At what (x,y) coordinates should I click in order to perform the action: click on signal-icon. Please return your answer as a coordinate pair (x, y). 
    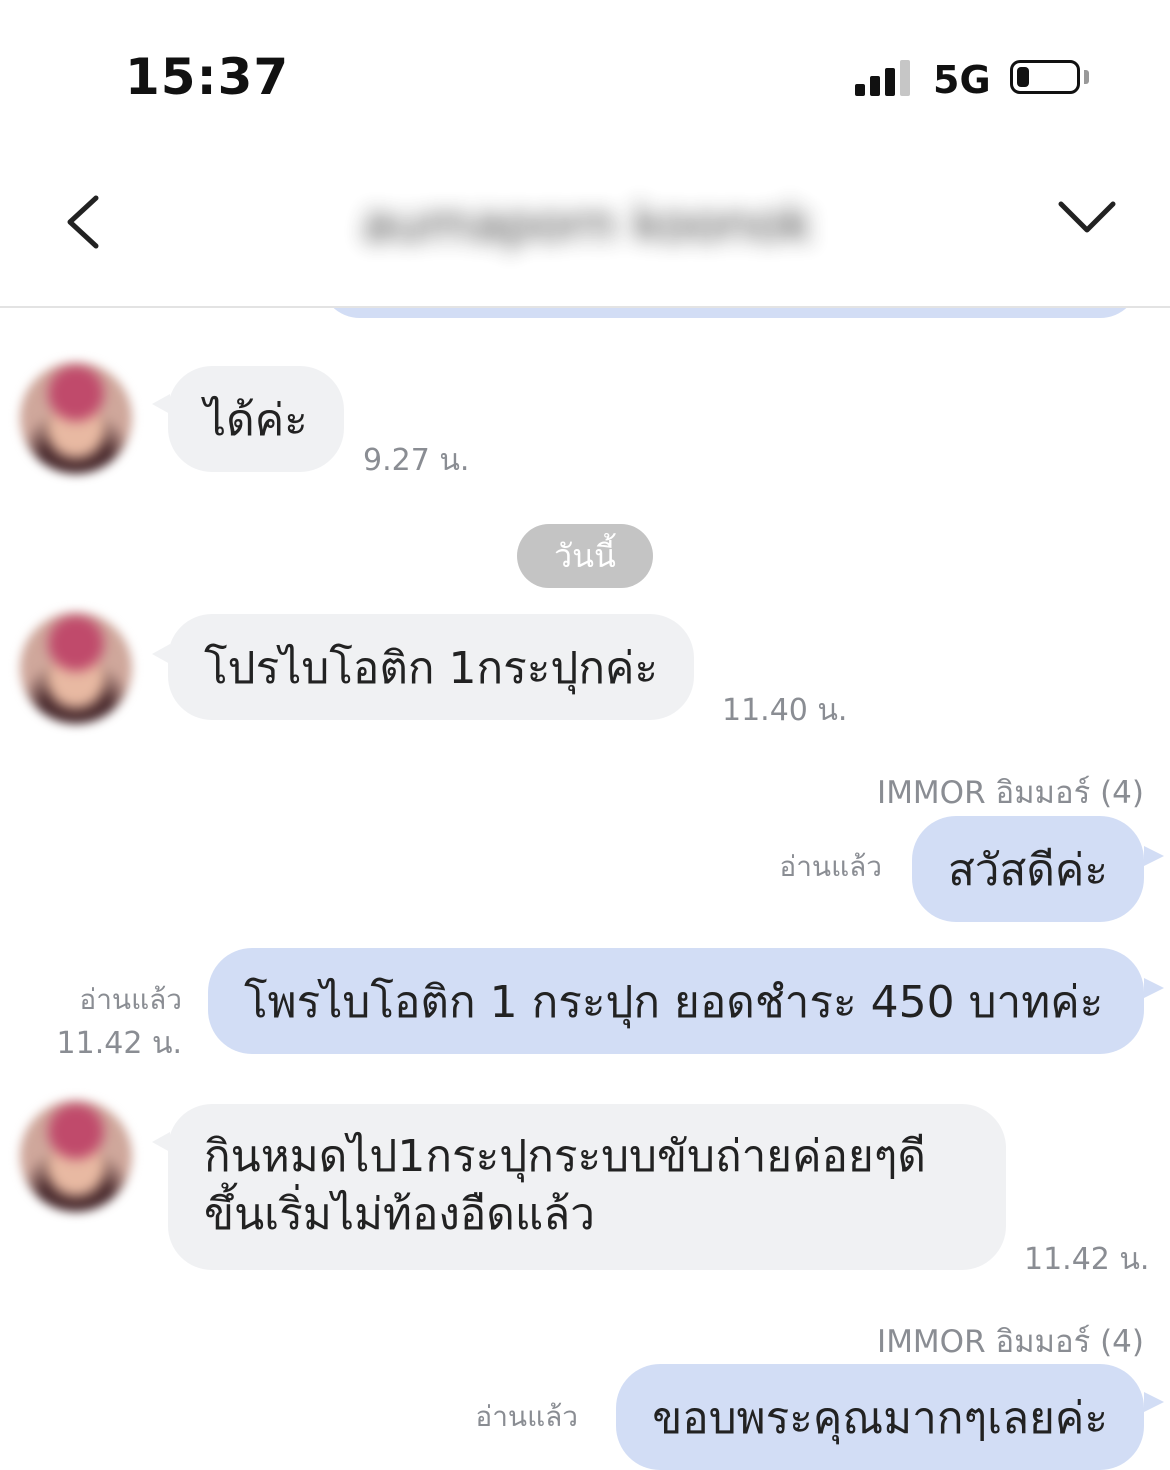
    Looking at the image, I should click on (883, 78).